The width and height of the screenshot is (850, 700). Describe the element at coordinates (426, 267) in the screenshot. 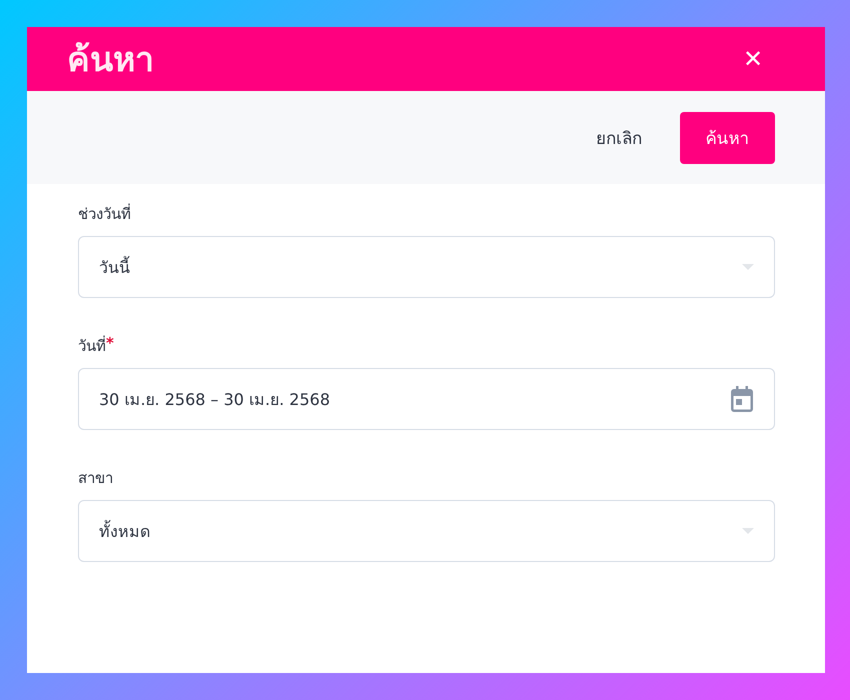

I see `select-field: วันนี้` at that location.